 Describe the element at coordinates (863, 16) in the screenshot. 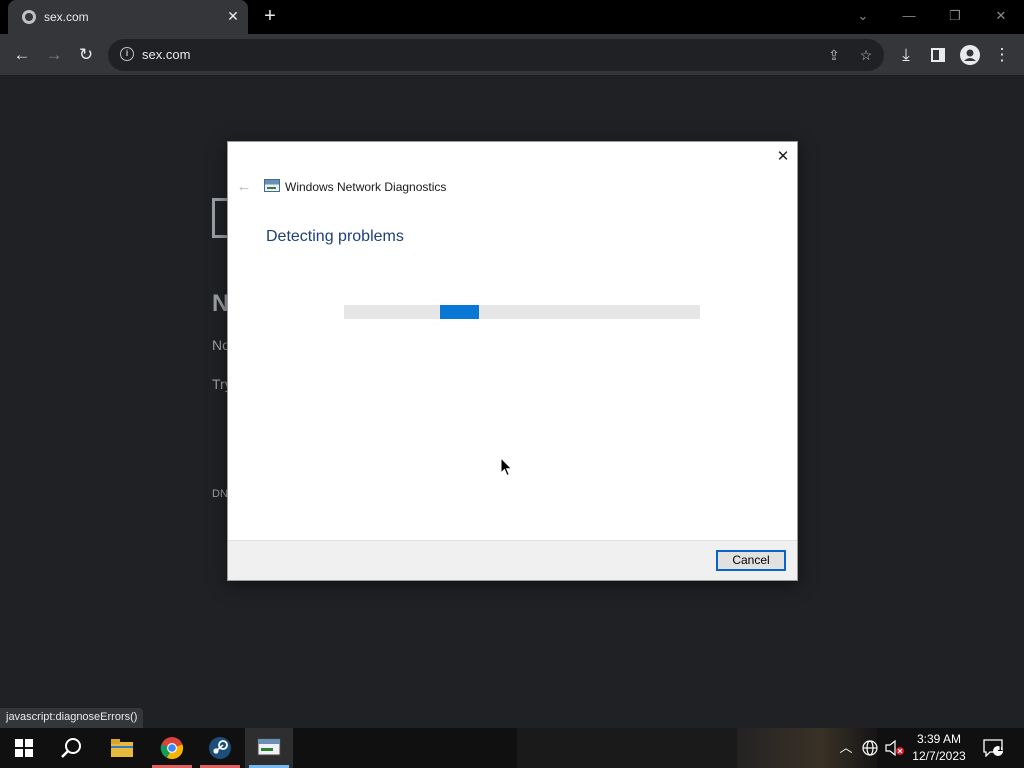

I see `tab-search-icon: ⌄` at that location.